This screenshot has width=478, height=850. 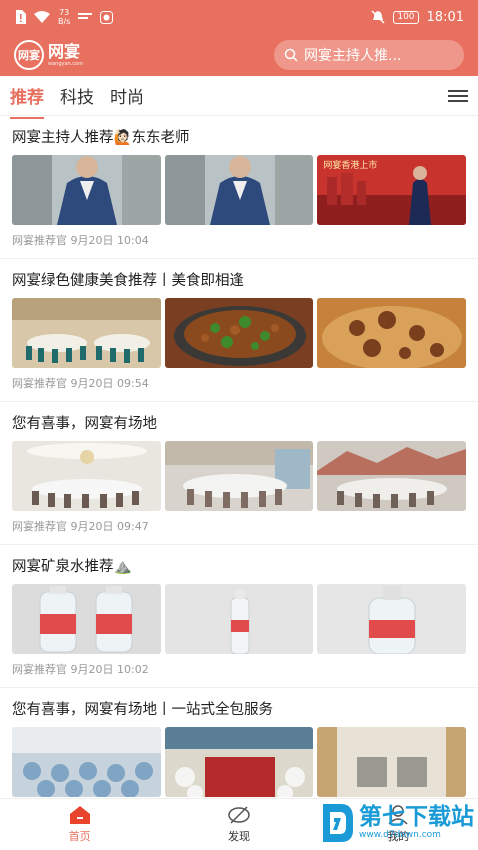 I want to click on logo-text: 网宴 wangyan.com, so click(x=65, y=54).